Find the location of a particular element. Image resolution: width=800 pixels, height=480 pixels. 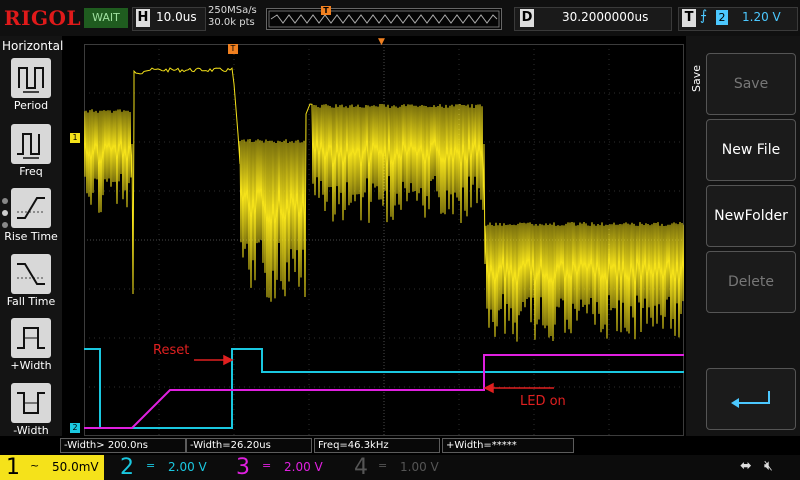

rigol-logo: RIGOL is located at coordinates (43, 18).